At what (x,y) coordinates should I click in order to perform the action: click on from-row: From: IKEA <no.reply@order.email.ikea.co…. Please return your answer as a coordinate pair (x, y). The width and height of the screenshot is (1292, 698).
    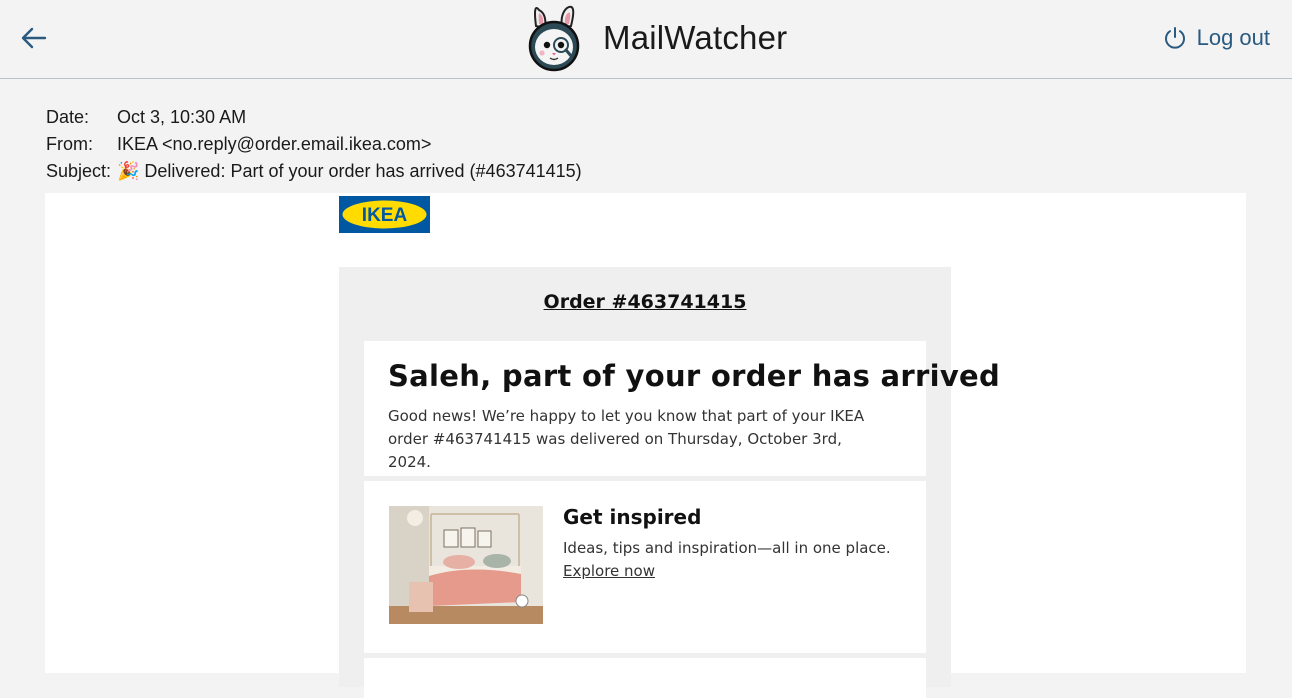
    Looking at the image, I should click on (314, 144).